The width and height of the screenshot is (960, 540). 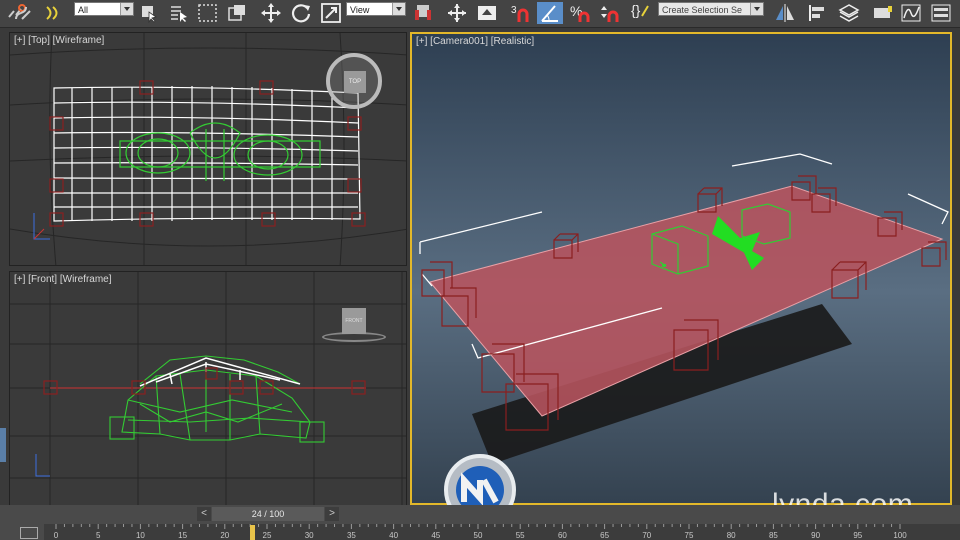 I want to click on keyboard-shortcut-icon, so click(x=487, y=13).